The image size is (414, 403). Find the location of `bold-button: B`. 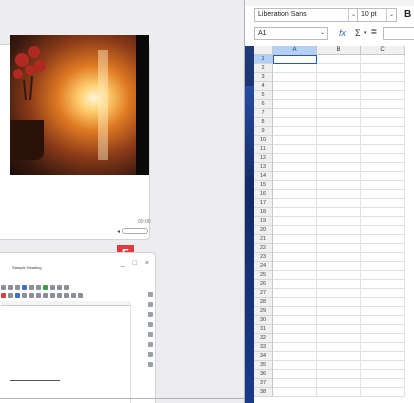

bold-button: B is located at coordinates (409, 15).